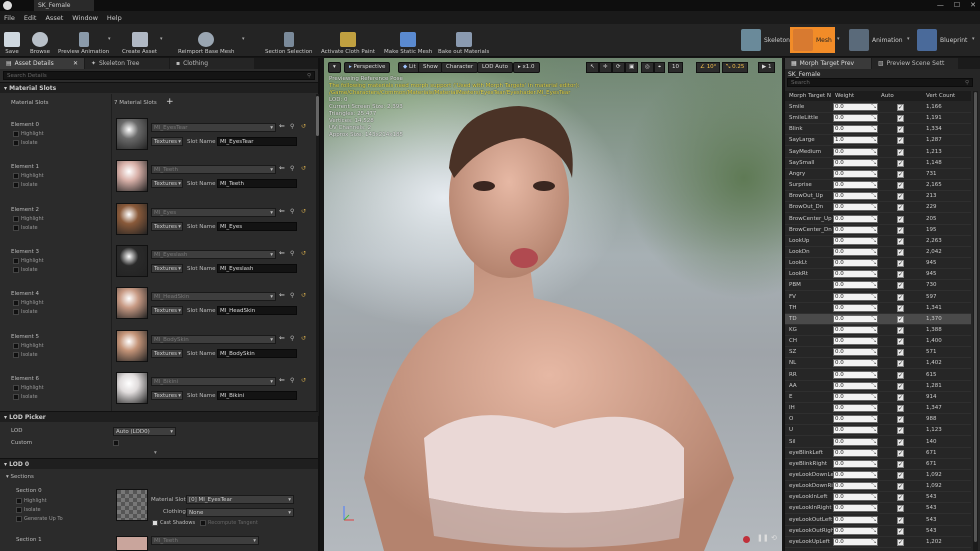 Image resolution: width=980 pixels, height=551 pixels. Describe the element at coordinates (173, 523) in the screenshot. I see `cast-shadows-checkbox: Cast Shadows` at that location.